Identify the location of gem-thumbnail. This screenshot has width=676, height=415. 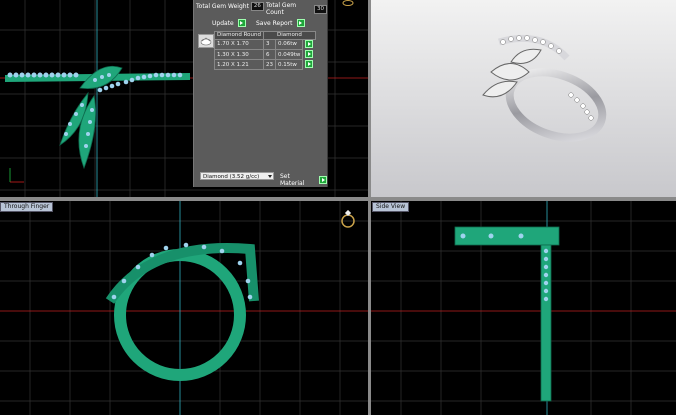
(206, 41).